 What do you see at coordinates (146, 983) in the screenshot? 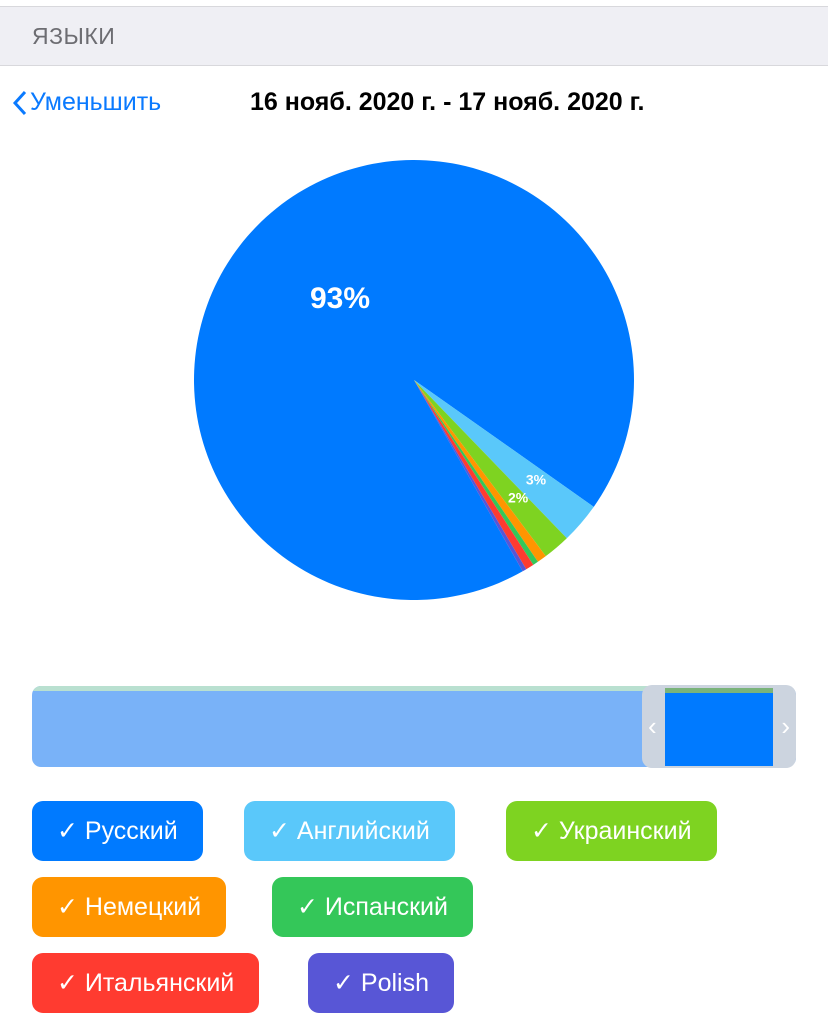
I see `filter-italian: ✓ Итальянский` at bounding box center [146, 983].